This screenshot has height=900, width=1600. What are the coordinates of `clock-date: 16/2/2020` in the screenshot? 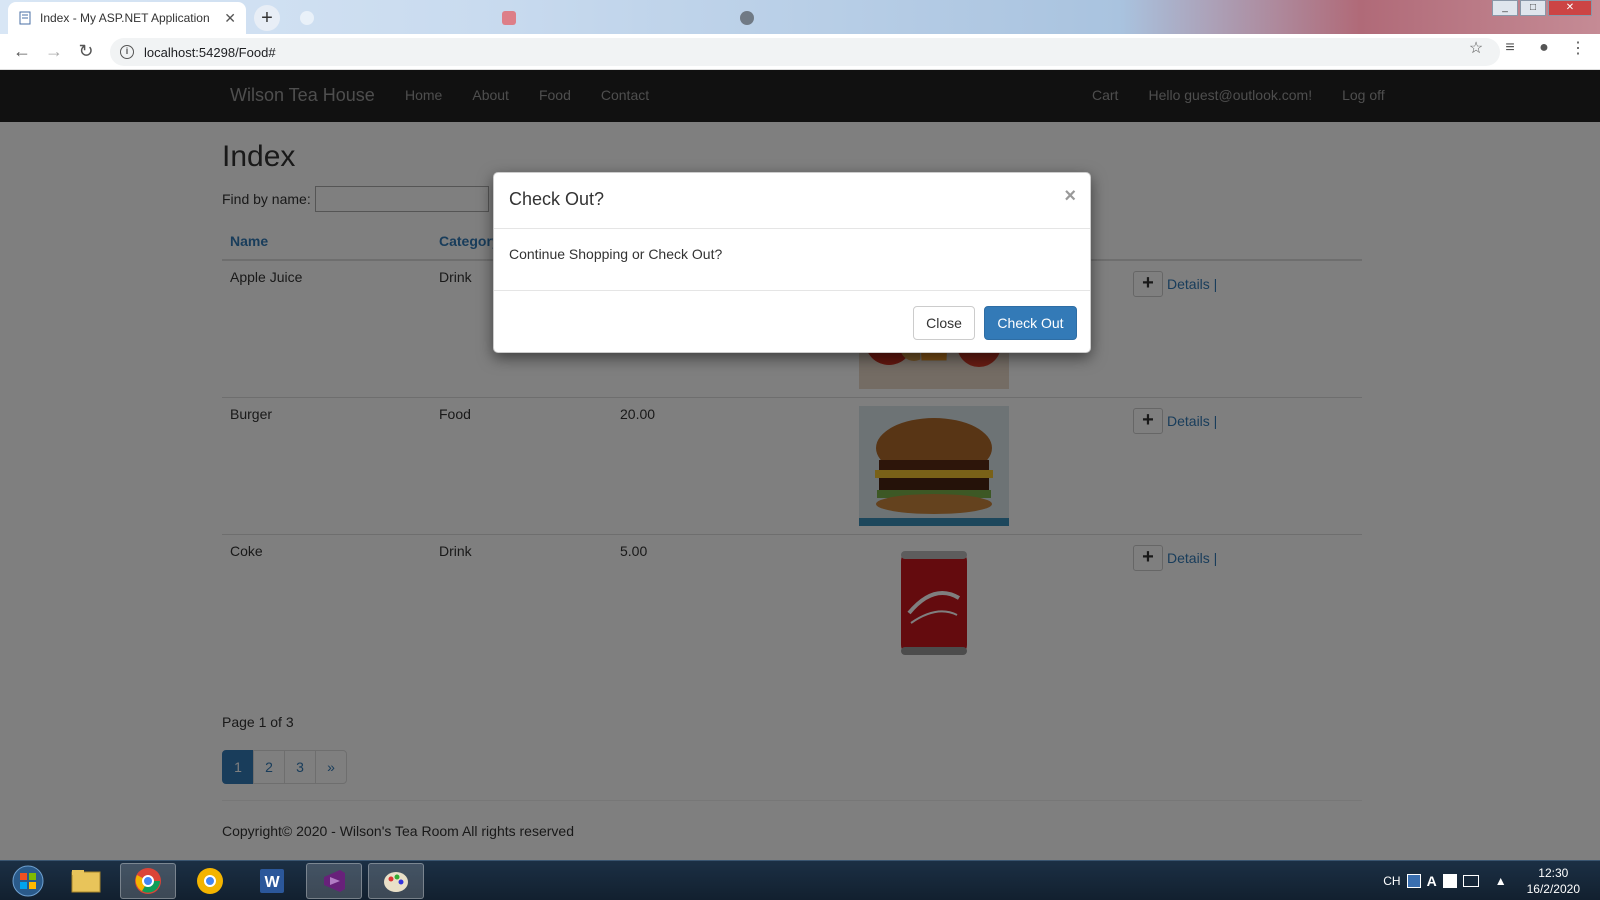 It's located at (1553, 889).